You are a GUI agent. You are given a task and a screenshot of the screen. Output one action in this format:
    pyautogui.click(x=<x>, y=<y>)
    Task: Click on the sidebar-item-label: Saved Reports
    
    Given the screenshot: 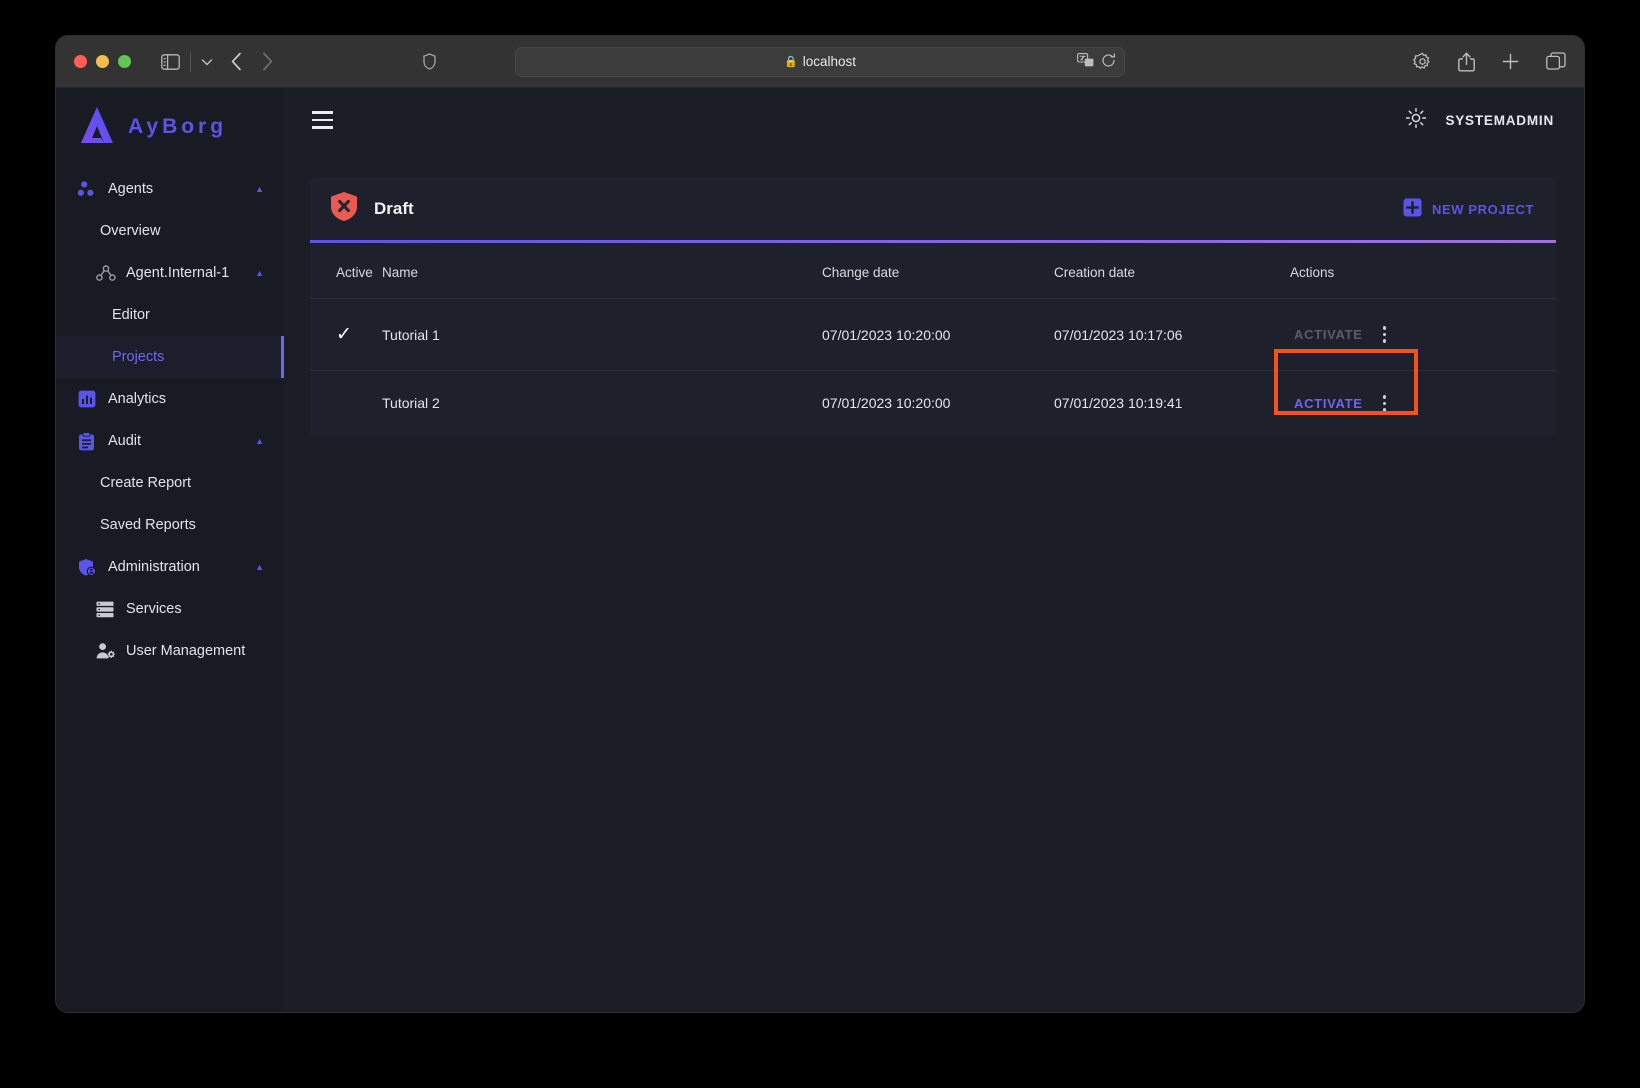 What is the action you would take?
    pyautogui.click(x=148, y=525)
    